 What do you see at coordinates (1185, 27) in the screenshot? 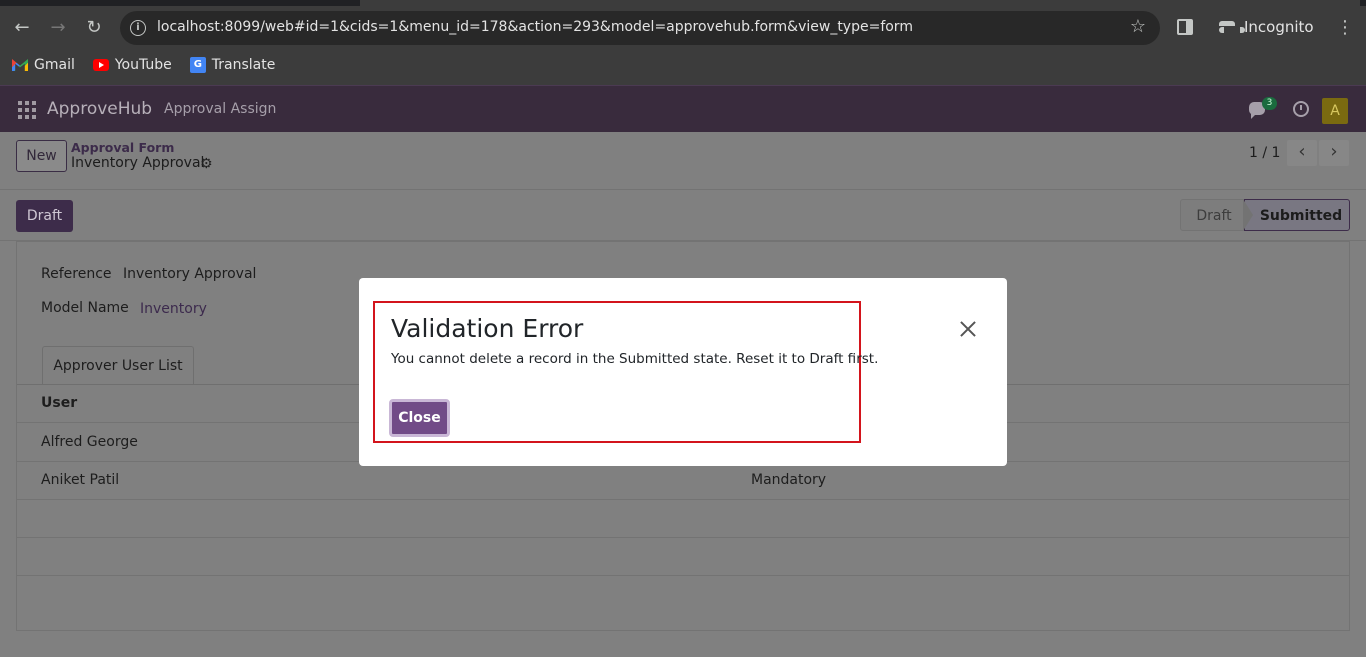
I see `side-panel-icon` at bounding box center [1185, 27].